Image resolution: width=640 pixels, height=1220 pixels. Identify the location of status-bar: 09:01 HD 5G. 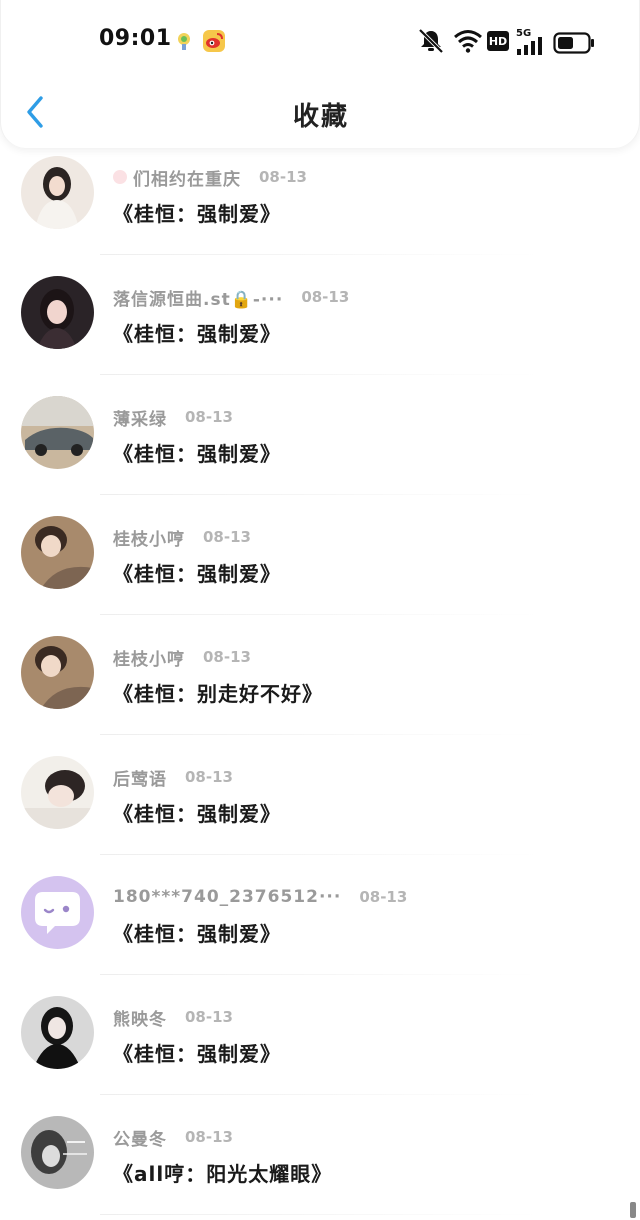
(320, 40).